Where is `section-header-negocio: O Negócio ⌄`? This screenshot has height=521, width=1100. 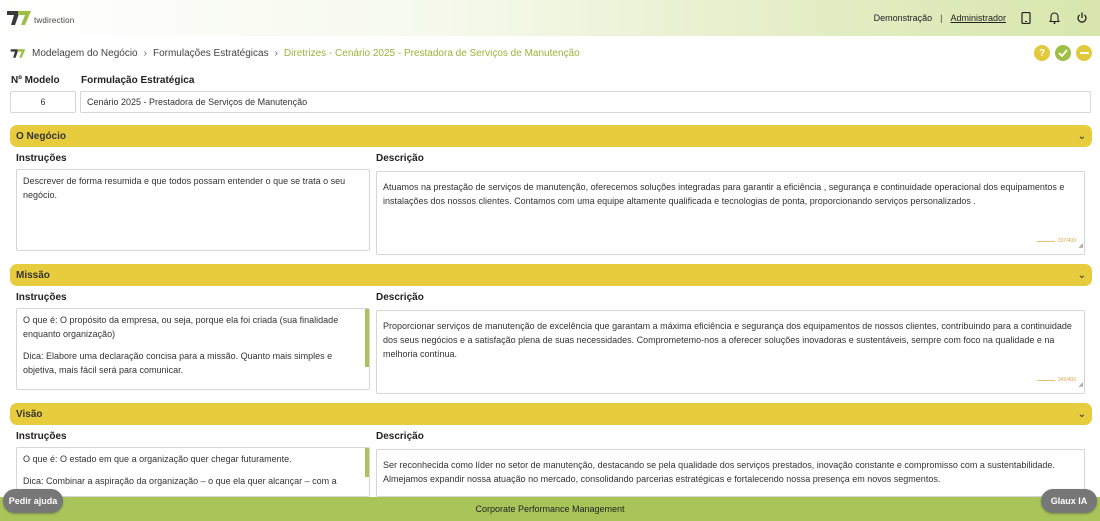 section-header-negocio: O Negócio ⌄ is located at coordinates (551, 136).